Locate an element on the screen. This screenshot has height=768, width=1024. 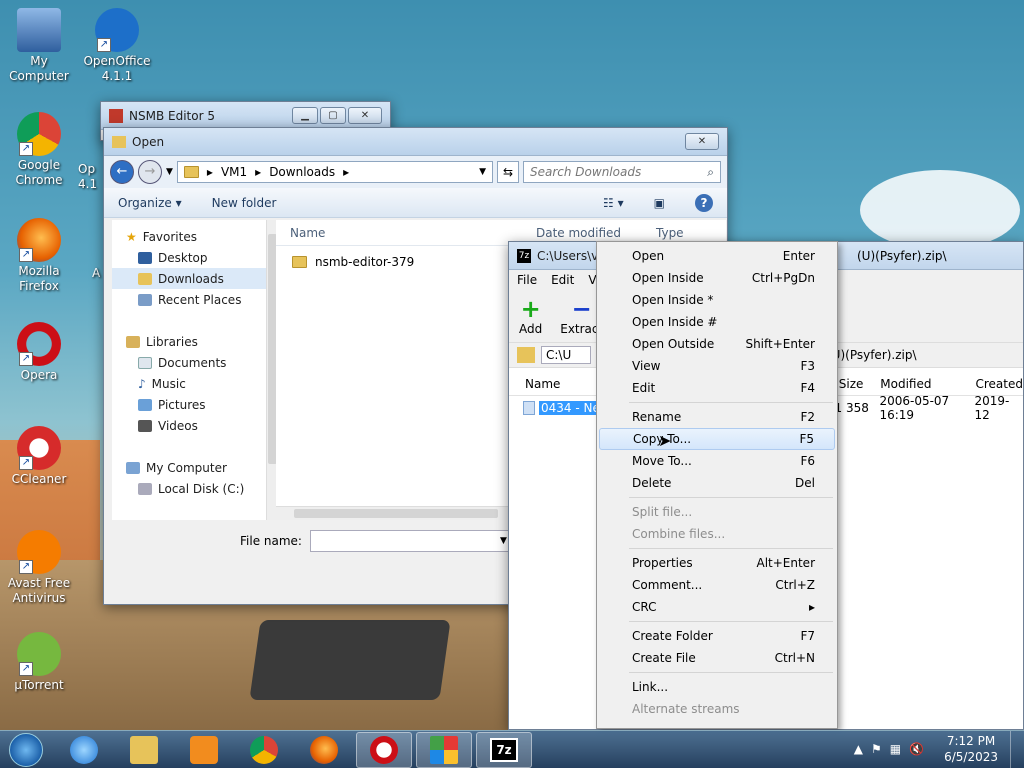
nav-label: Desktop is located at coordinates (183, 257).